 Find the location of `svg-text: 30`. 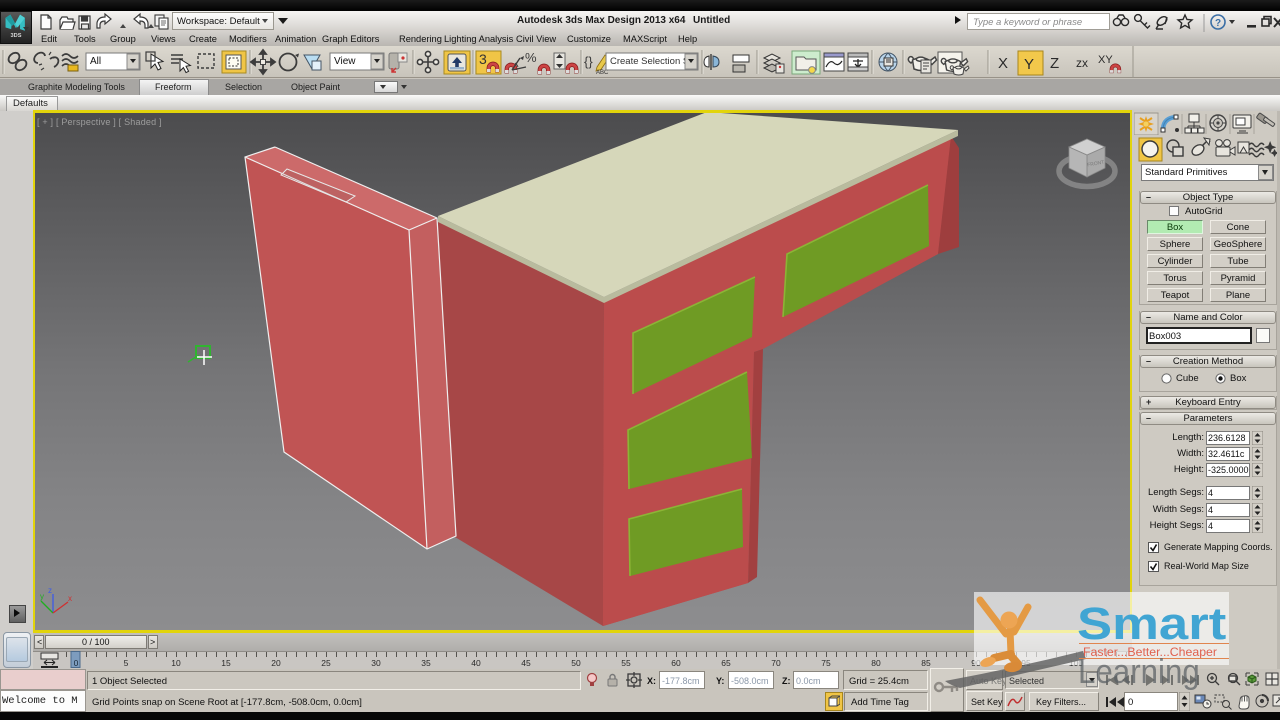

svg-text: 30 is located at coordinates (376, 663).